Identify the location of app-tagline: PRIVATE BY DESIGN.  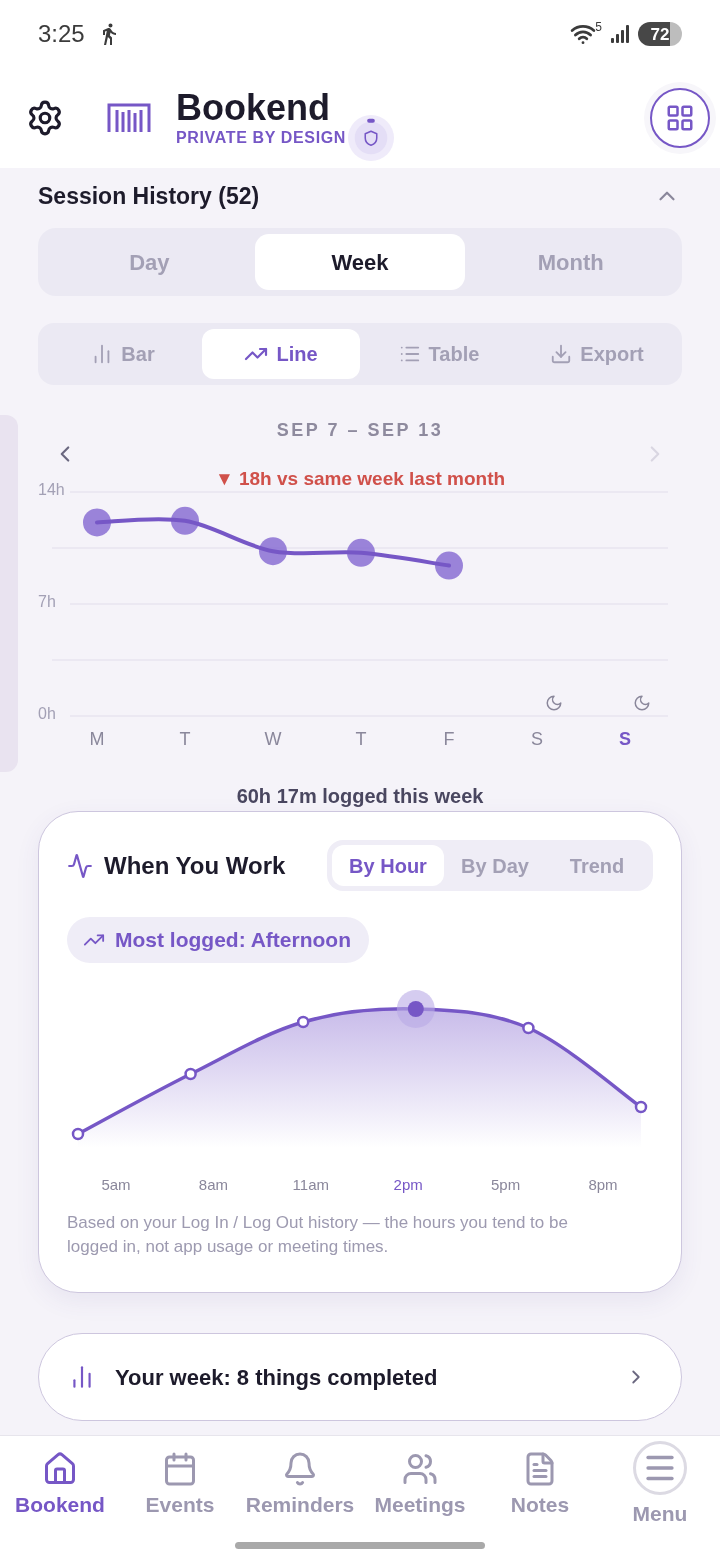
(261, 138).